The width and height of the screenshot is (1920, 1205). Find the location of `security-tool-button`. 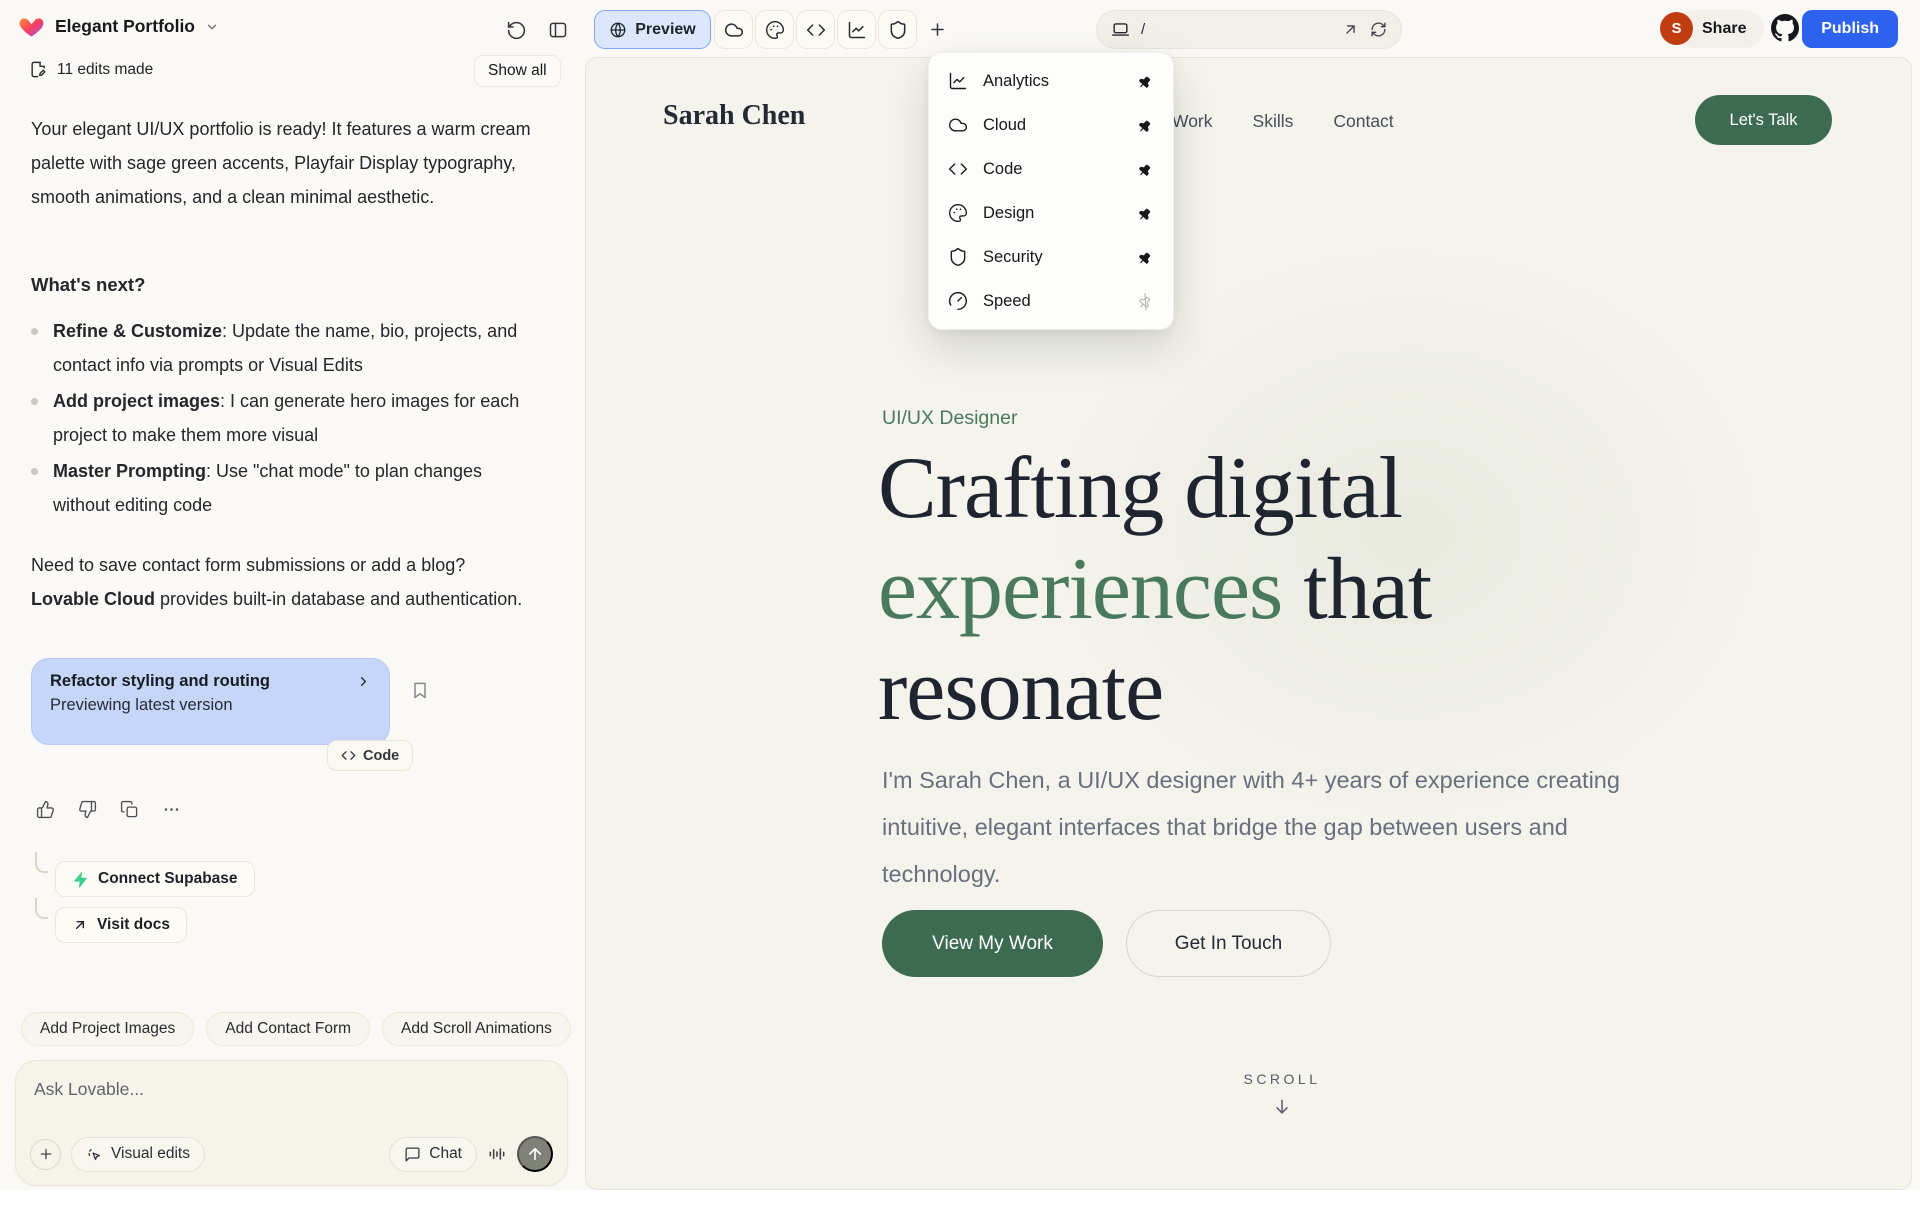

security-tool-button is located at coordinates (897, 29).